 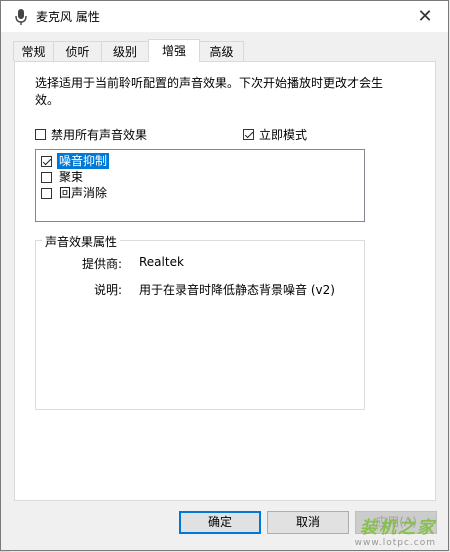 What do you see at coordinates (107, 290) in the screenshot?
I see `description-label: 说明:` at bounding box center [107, 290].